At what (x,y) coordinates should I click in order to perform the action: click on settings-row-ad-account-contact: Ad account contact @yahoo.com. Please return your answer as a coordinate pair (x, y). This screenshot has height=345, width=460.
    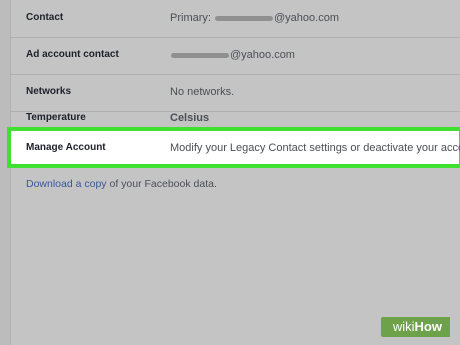
    Looking at the image, I should click on (235, 56).